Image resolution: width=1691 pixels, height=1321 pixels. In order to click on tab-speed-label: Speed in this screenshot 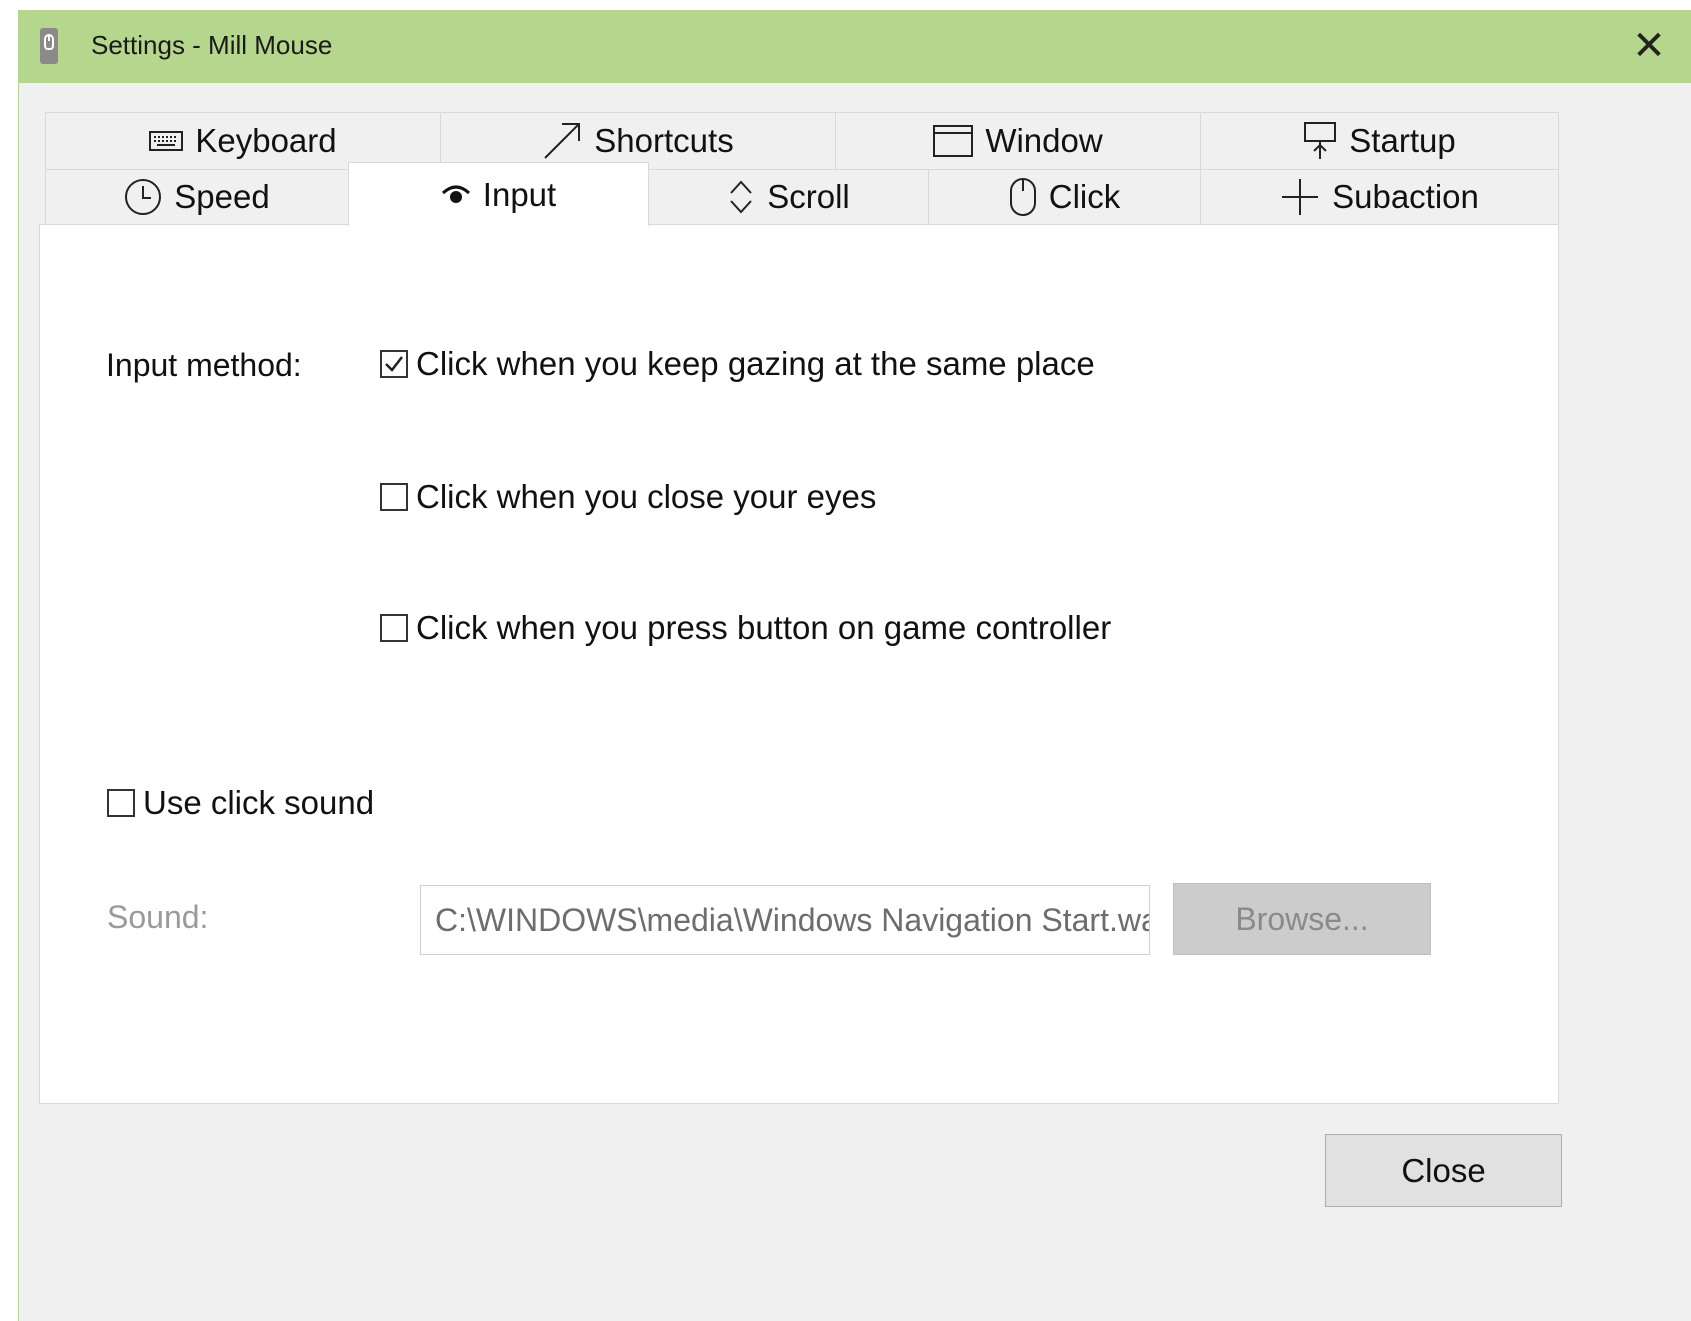, I will do `click(222, 196)`.